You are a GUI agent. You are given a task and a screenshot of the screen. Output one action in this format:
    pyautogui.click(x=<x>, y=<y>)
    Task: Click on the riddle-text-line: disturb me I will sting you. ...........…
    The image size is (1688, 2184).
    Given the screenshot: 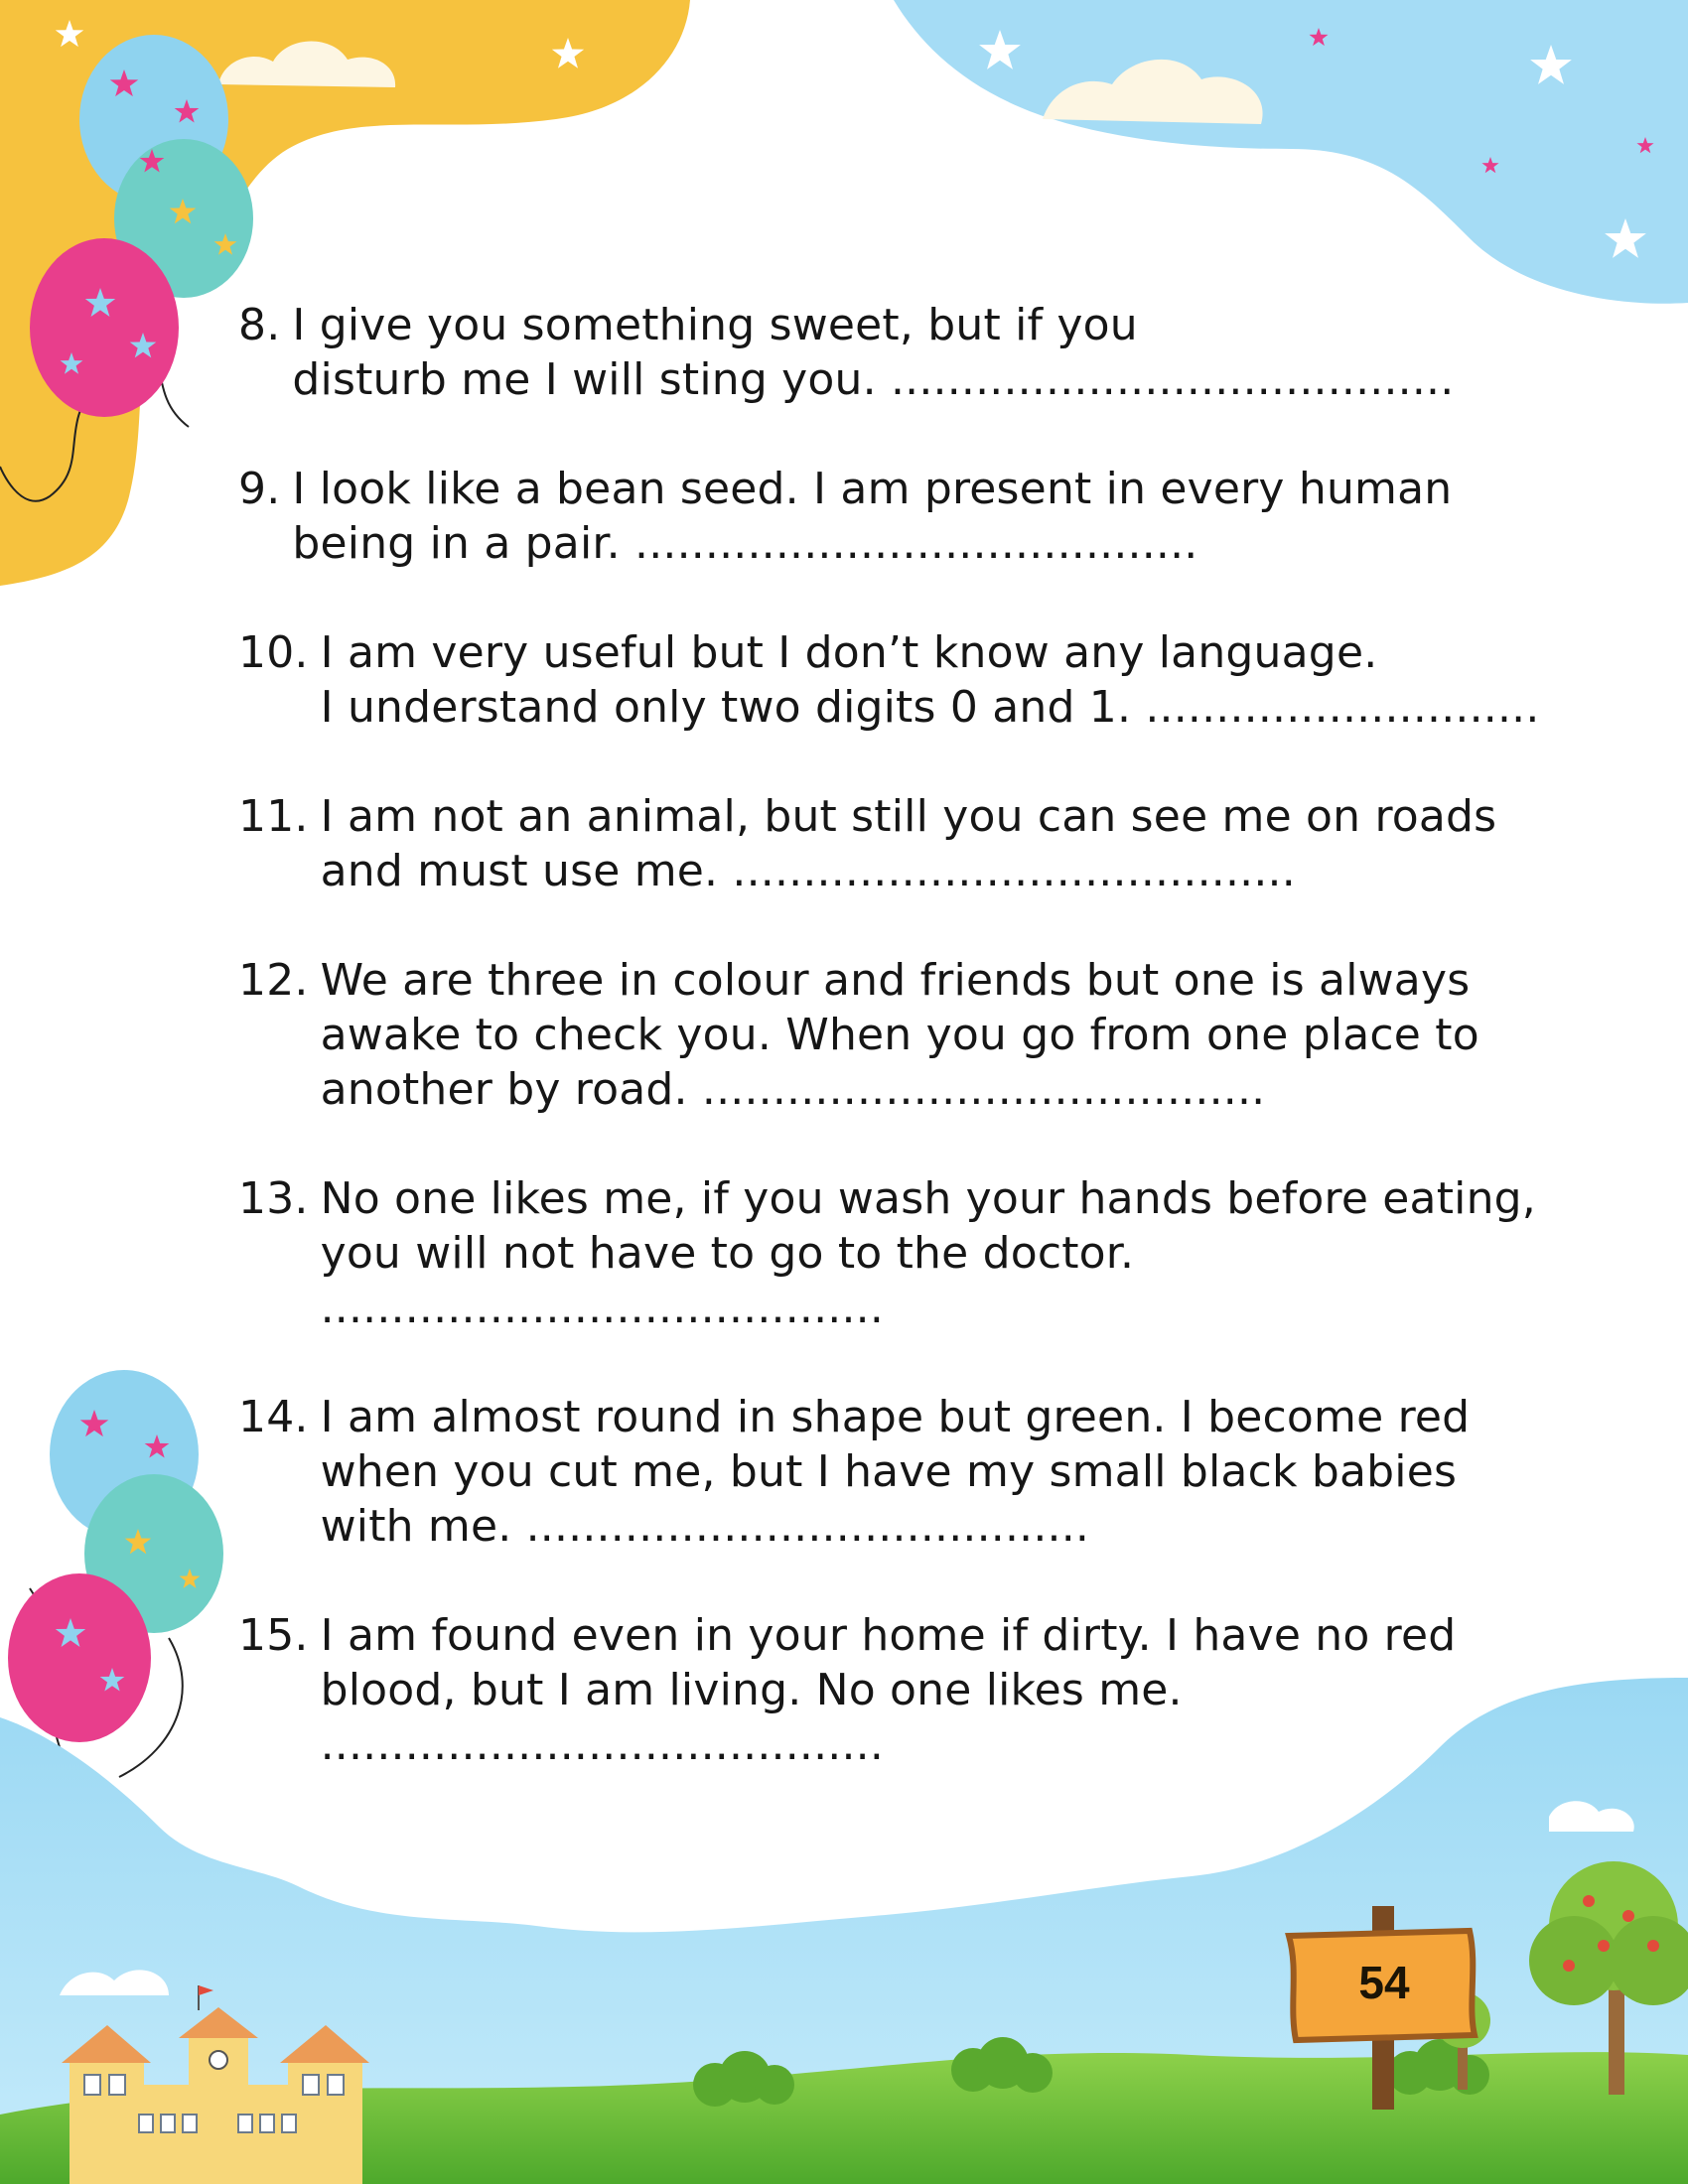 What is the action you would take?
    pyautogui.click(x=873, y=379)
    